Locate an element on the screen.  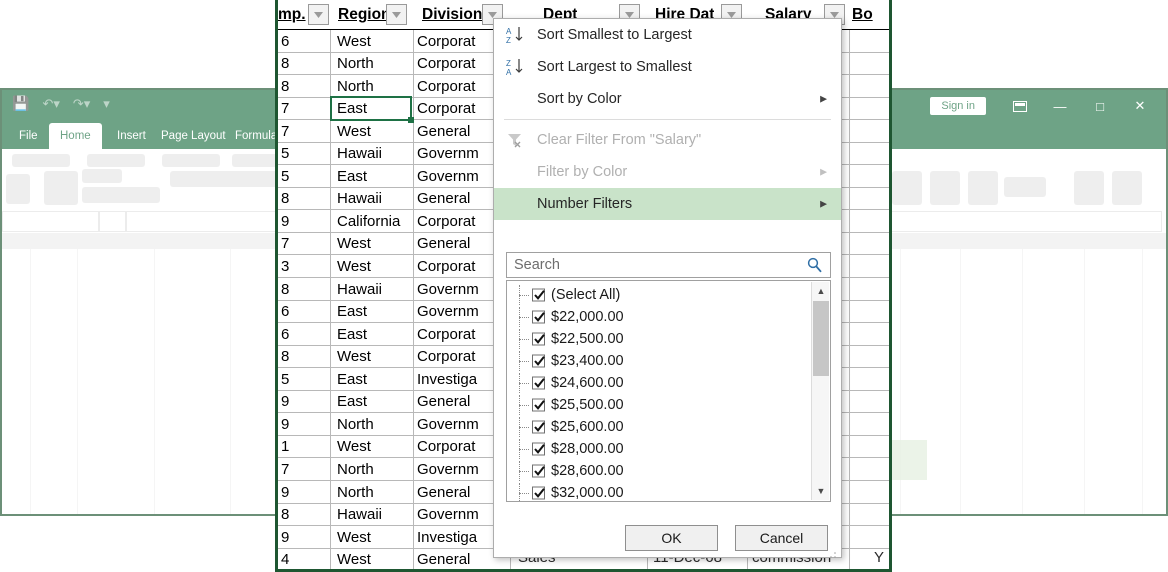
filter-list-item: $25,600.00 is located at coordinates (668, 427).